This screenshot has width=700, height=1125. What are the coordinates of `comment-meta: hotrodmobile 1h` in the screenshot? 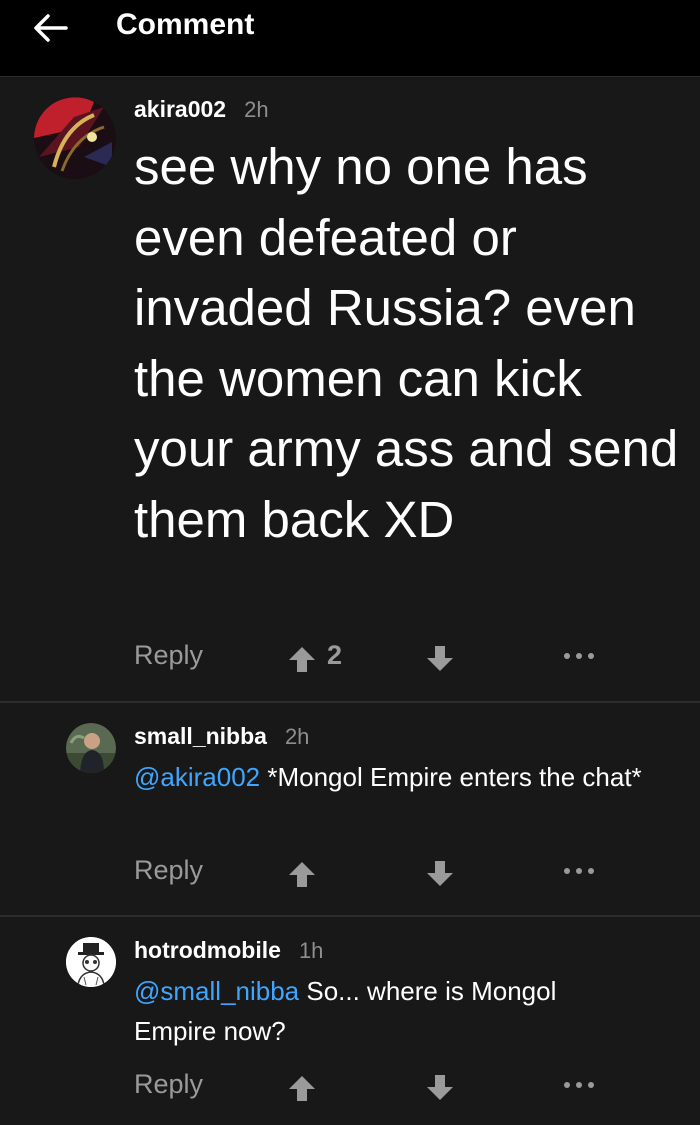 It's located at (228, 950).